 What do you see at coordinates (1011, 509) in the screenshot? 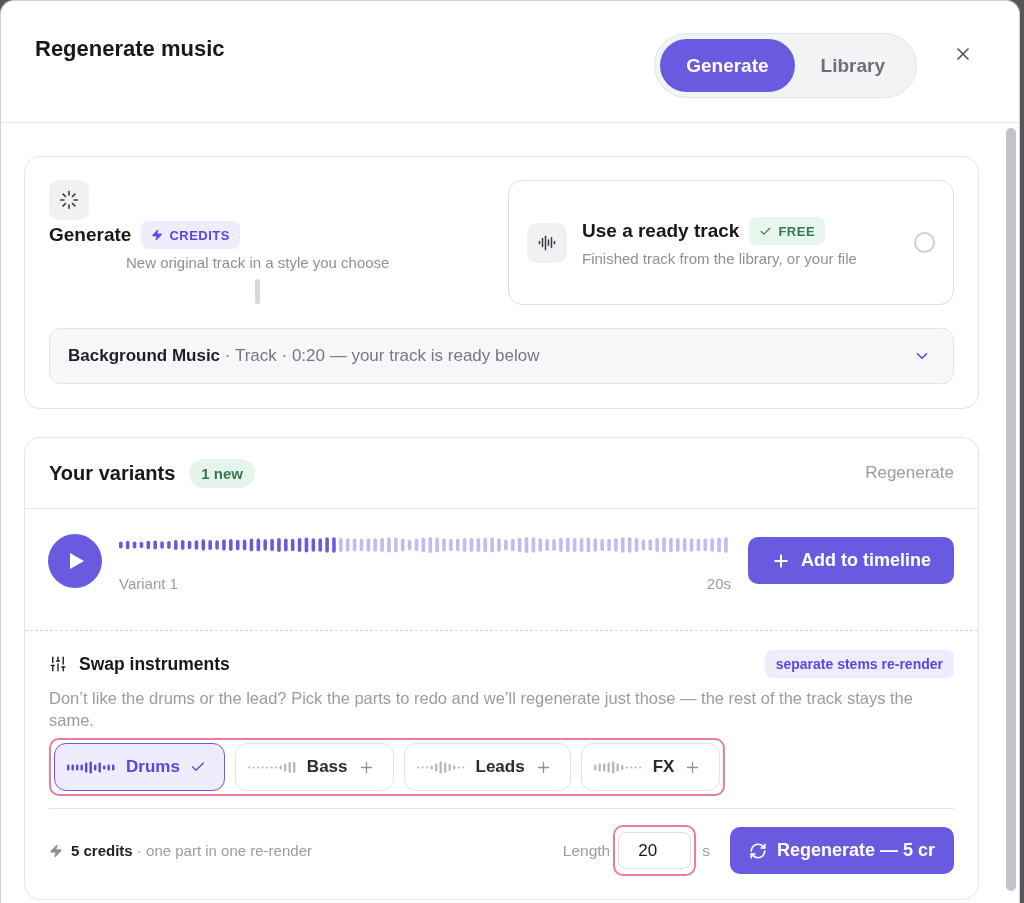
I see `scrollbar` at bounding box center [1011, 509].